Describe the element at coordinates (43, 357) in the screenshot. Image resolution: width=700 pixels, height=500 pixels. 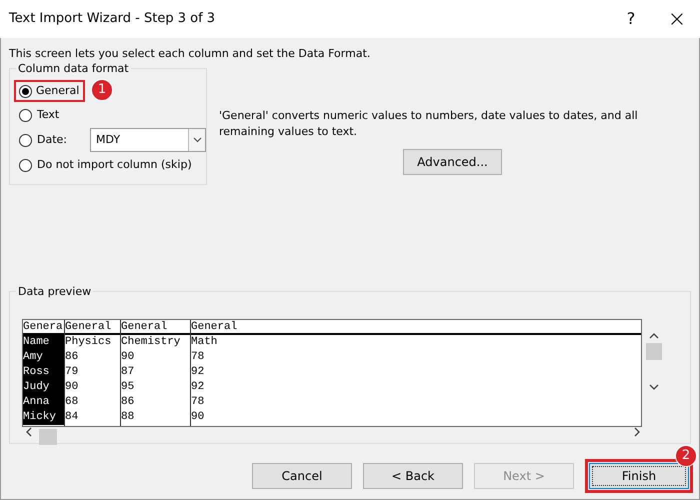
I see `table-cell: Amy` at that location.